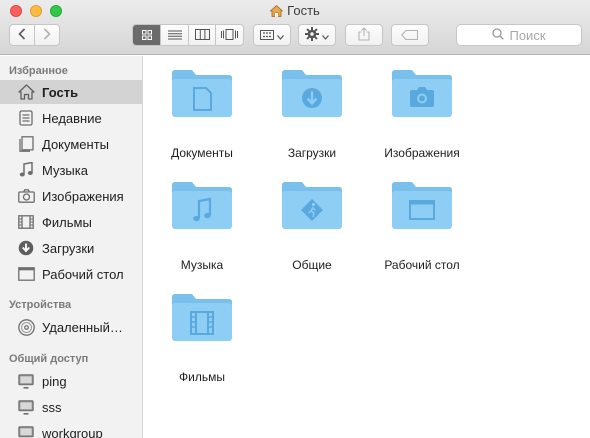  I want to click on folder-music: Музыка, so click(202, 230).